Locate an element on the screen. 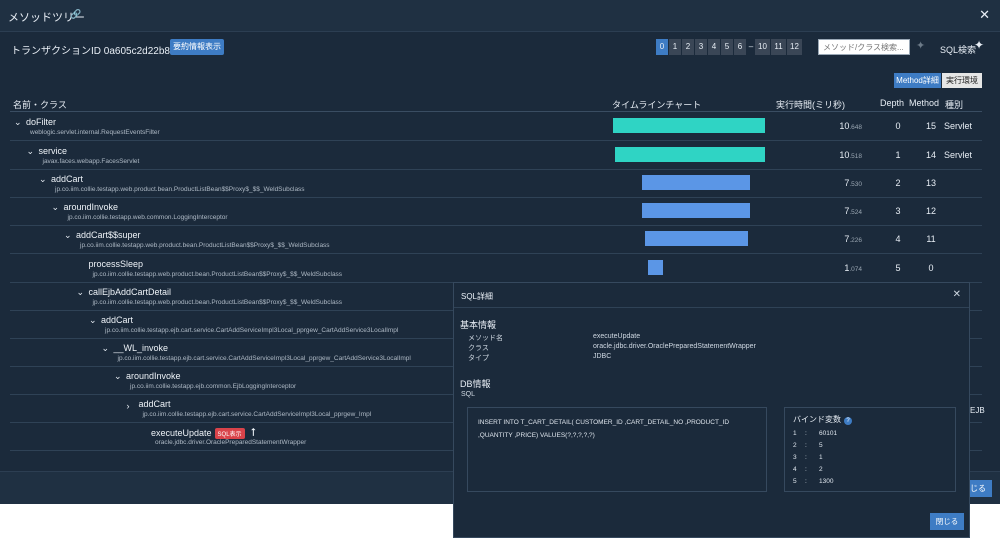 This screenshot has height=538, width=1000. link-icon: 🔗 is located at coordinates (75, 14).